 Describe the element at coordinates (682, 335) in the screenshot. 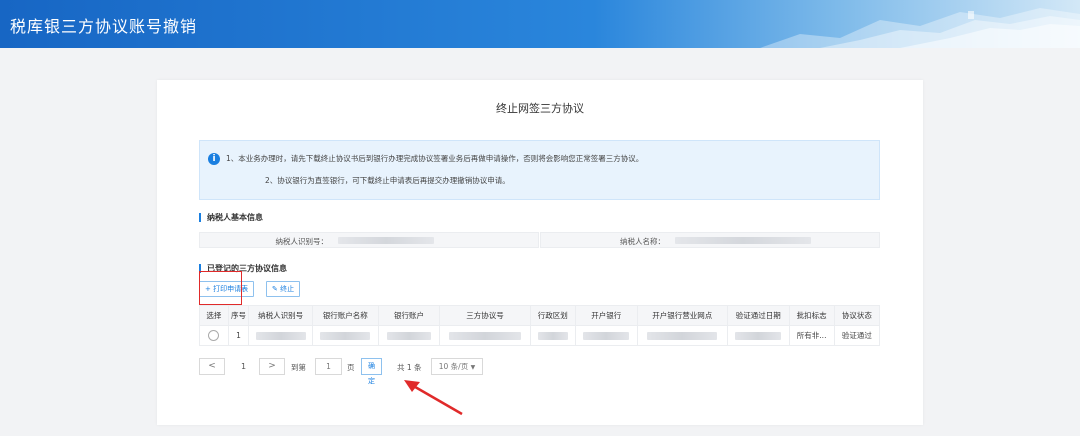

I see `branch-cell-redacted` at that location.